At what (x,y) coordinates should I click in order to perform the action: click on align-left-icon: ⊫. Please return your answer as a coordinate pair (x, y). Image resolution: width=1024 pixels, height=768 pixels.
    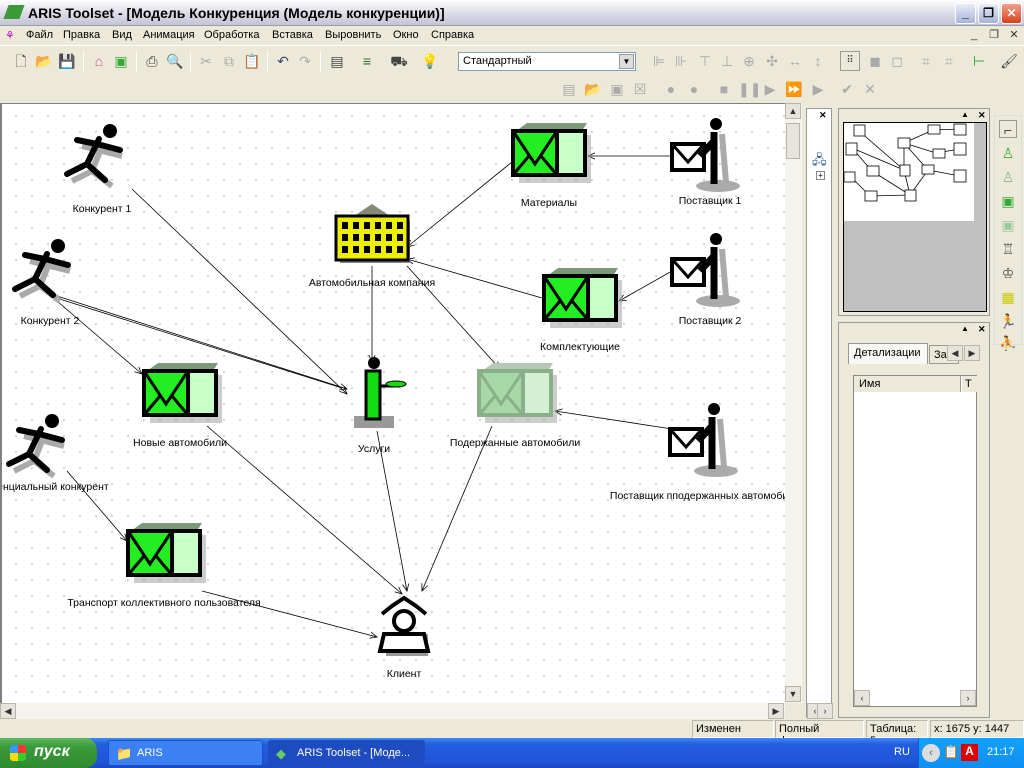
    Looking at the image, I should click on (659, 61).